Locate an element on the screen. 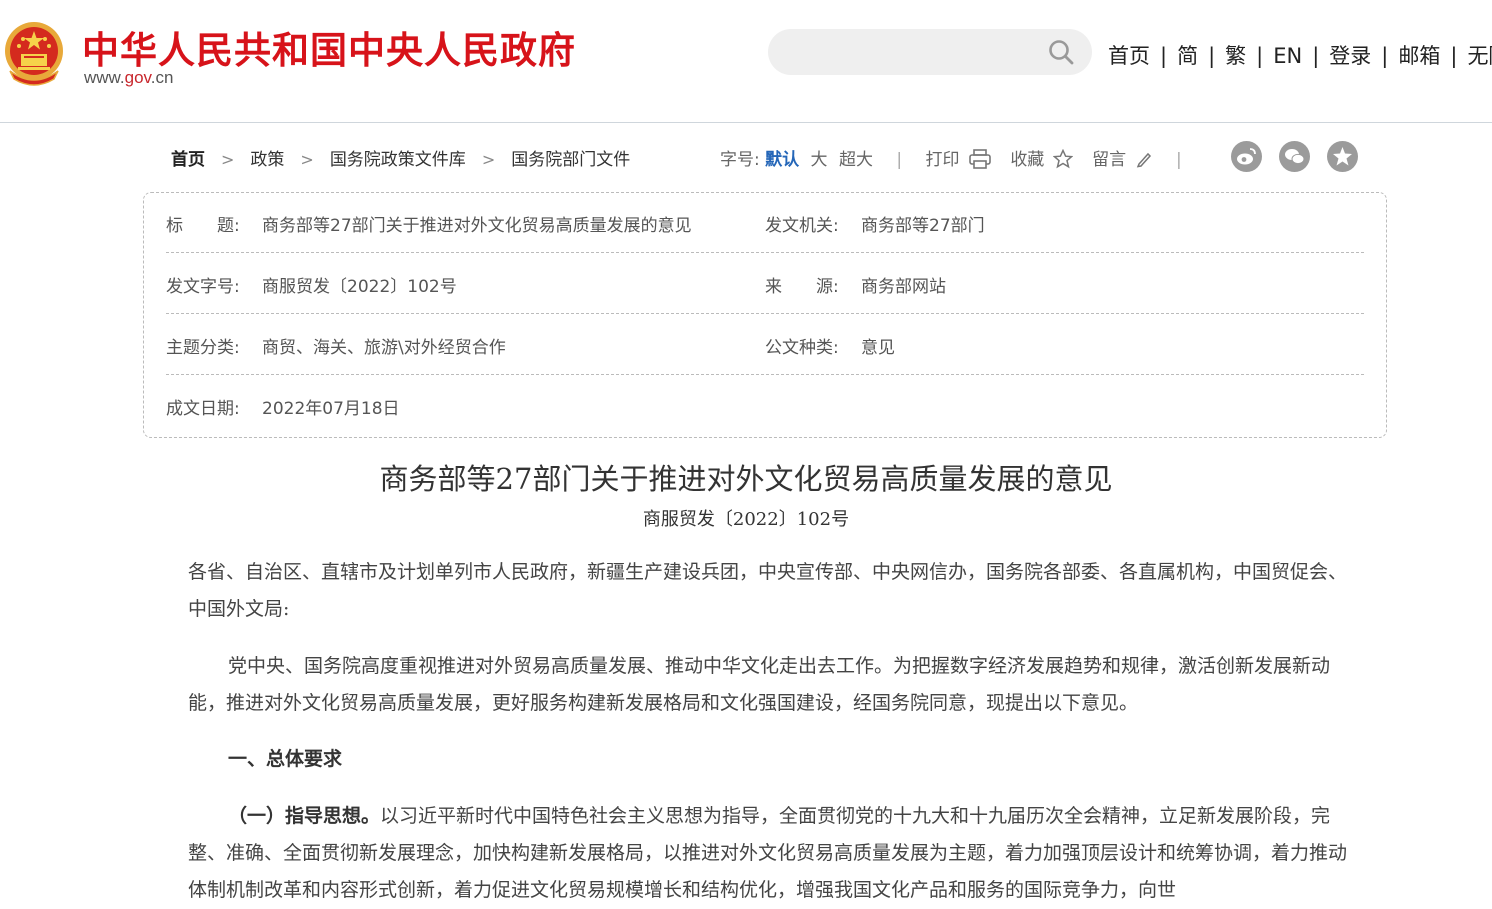 Image resolution: width=1492 pixels, height=909 pixels. comment-button: 留言 is located at coordinates (1122, 160).